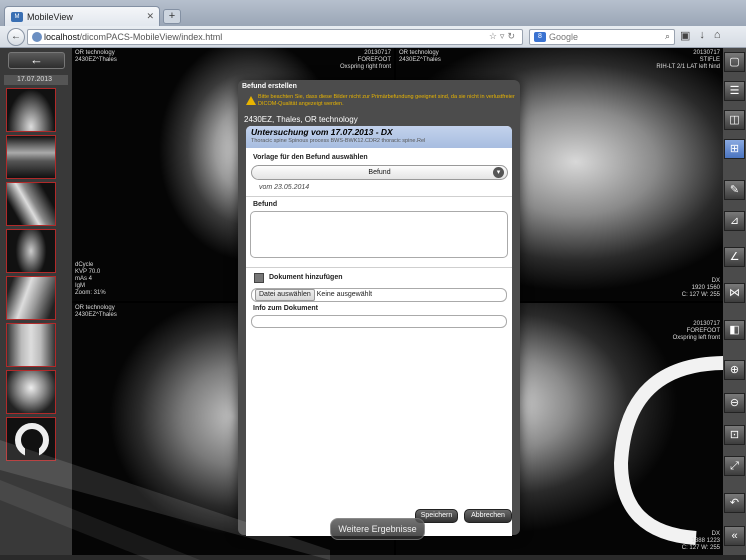  What do you see at coordinates (717, 35) in the screenshot?
I see `home-icon: ⌂` at bounding box center [717, 35].